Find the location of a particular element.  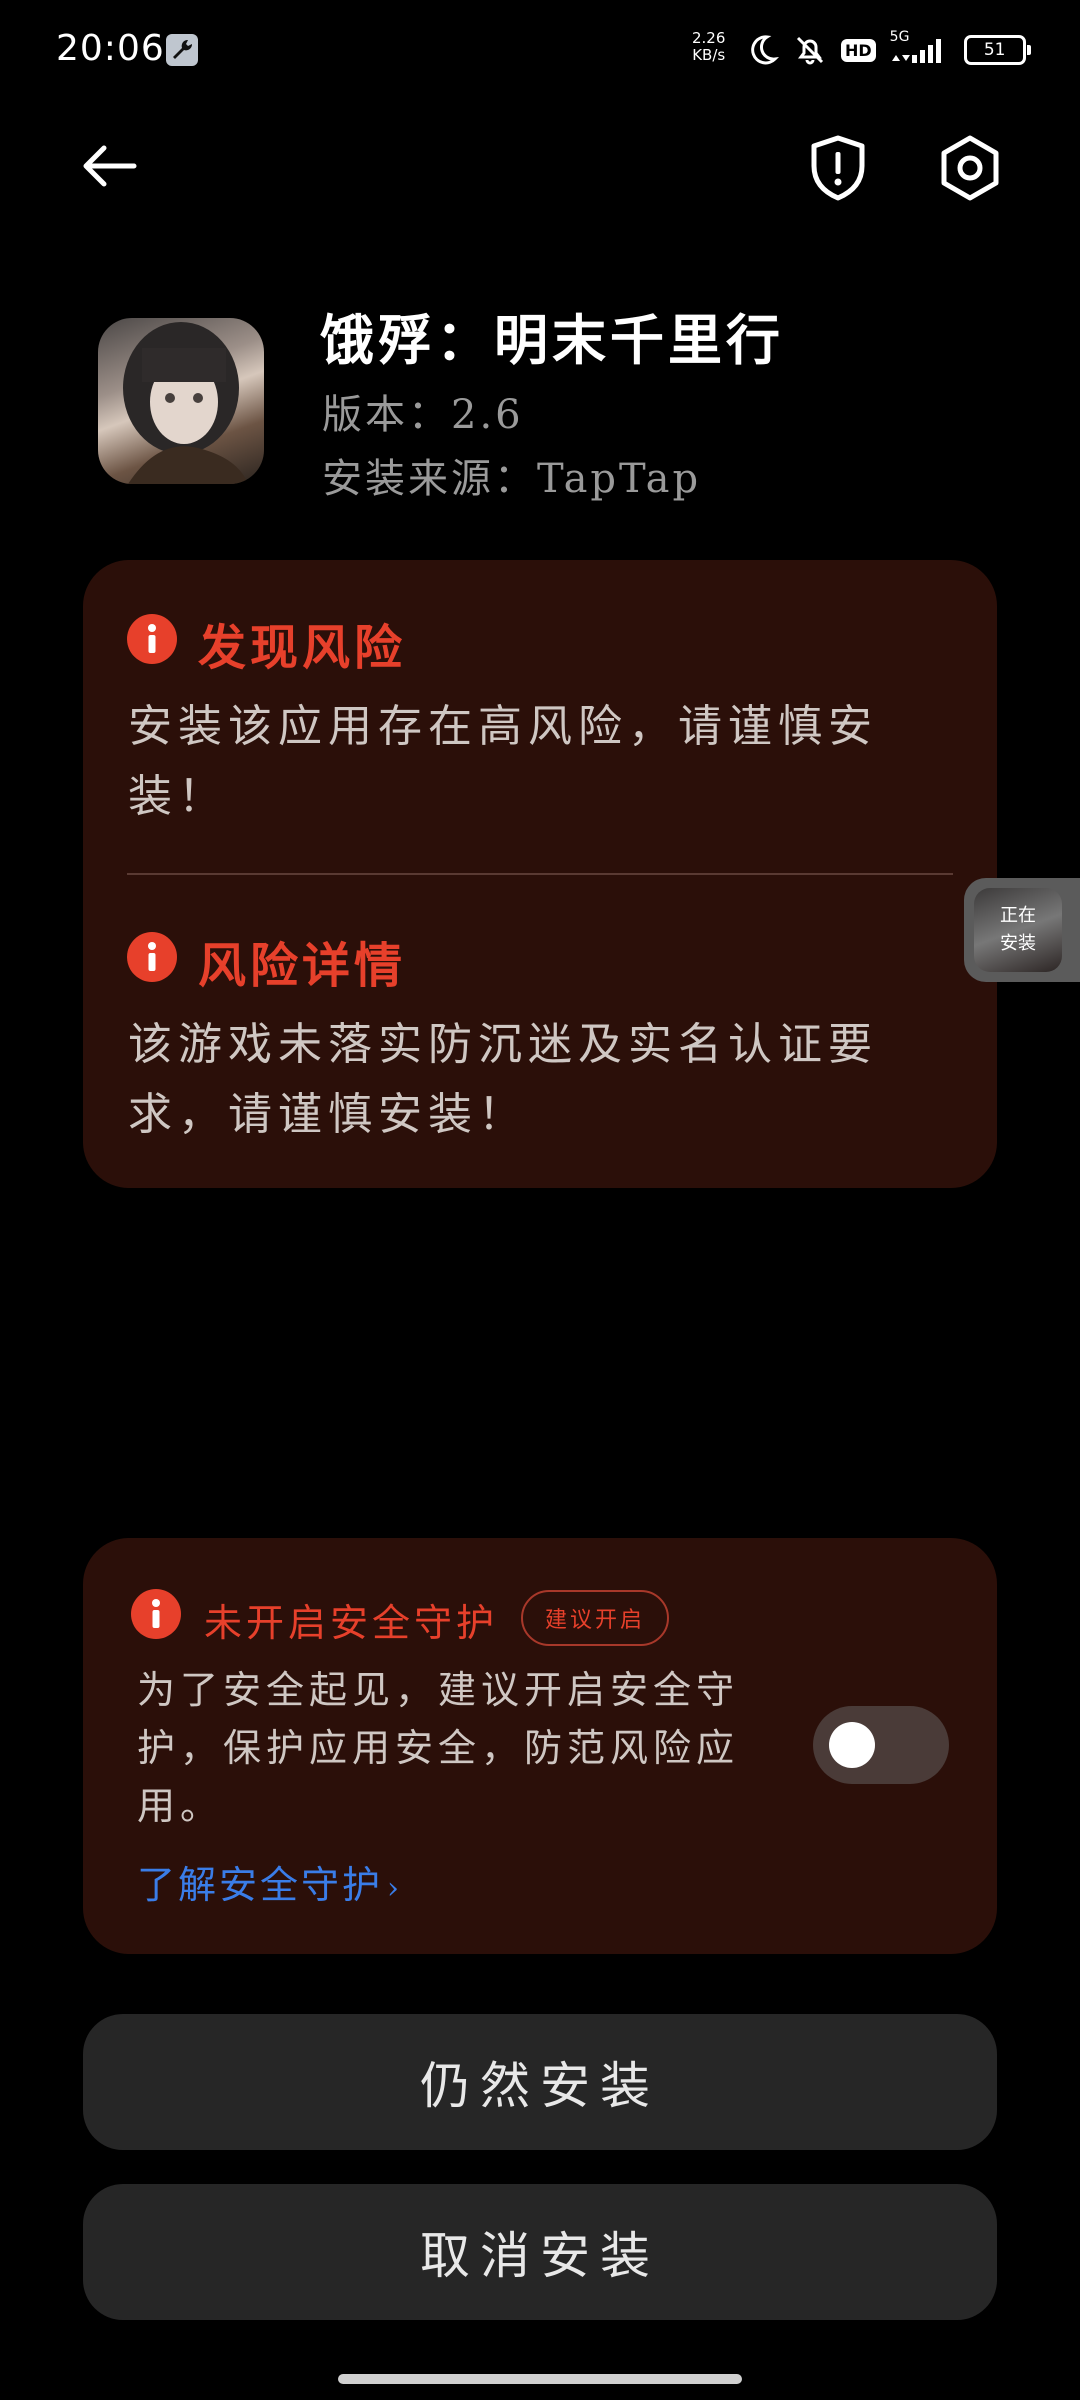

risk-found-heading: 发现风险 is located at coordinates (302, 648).